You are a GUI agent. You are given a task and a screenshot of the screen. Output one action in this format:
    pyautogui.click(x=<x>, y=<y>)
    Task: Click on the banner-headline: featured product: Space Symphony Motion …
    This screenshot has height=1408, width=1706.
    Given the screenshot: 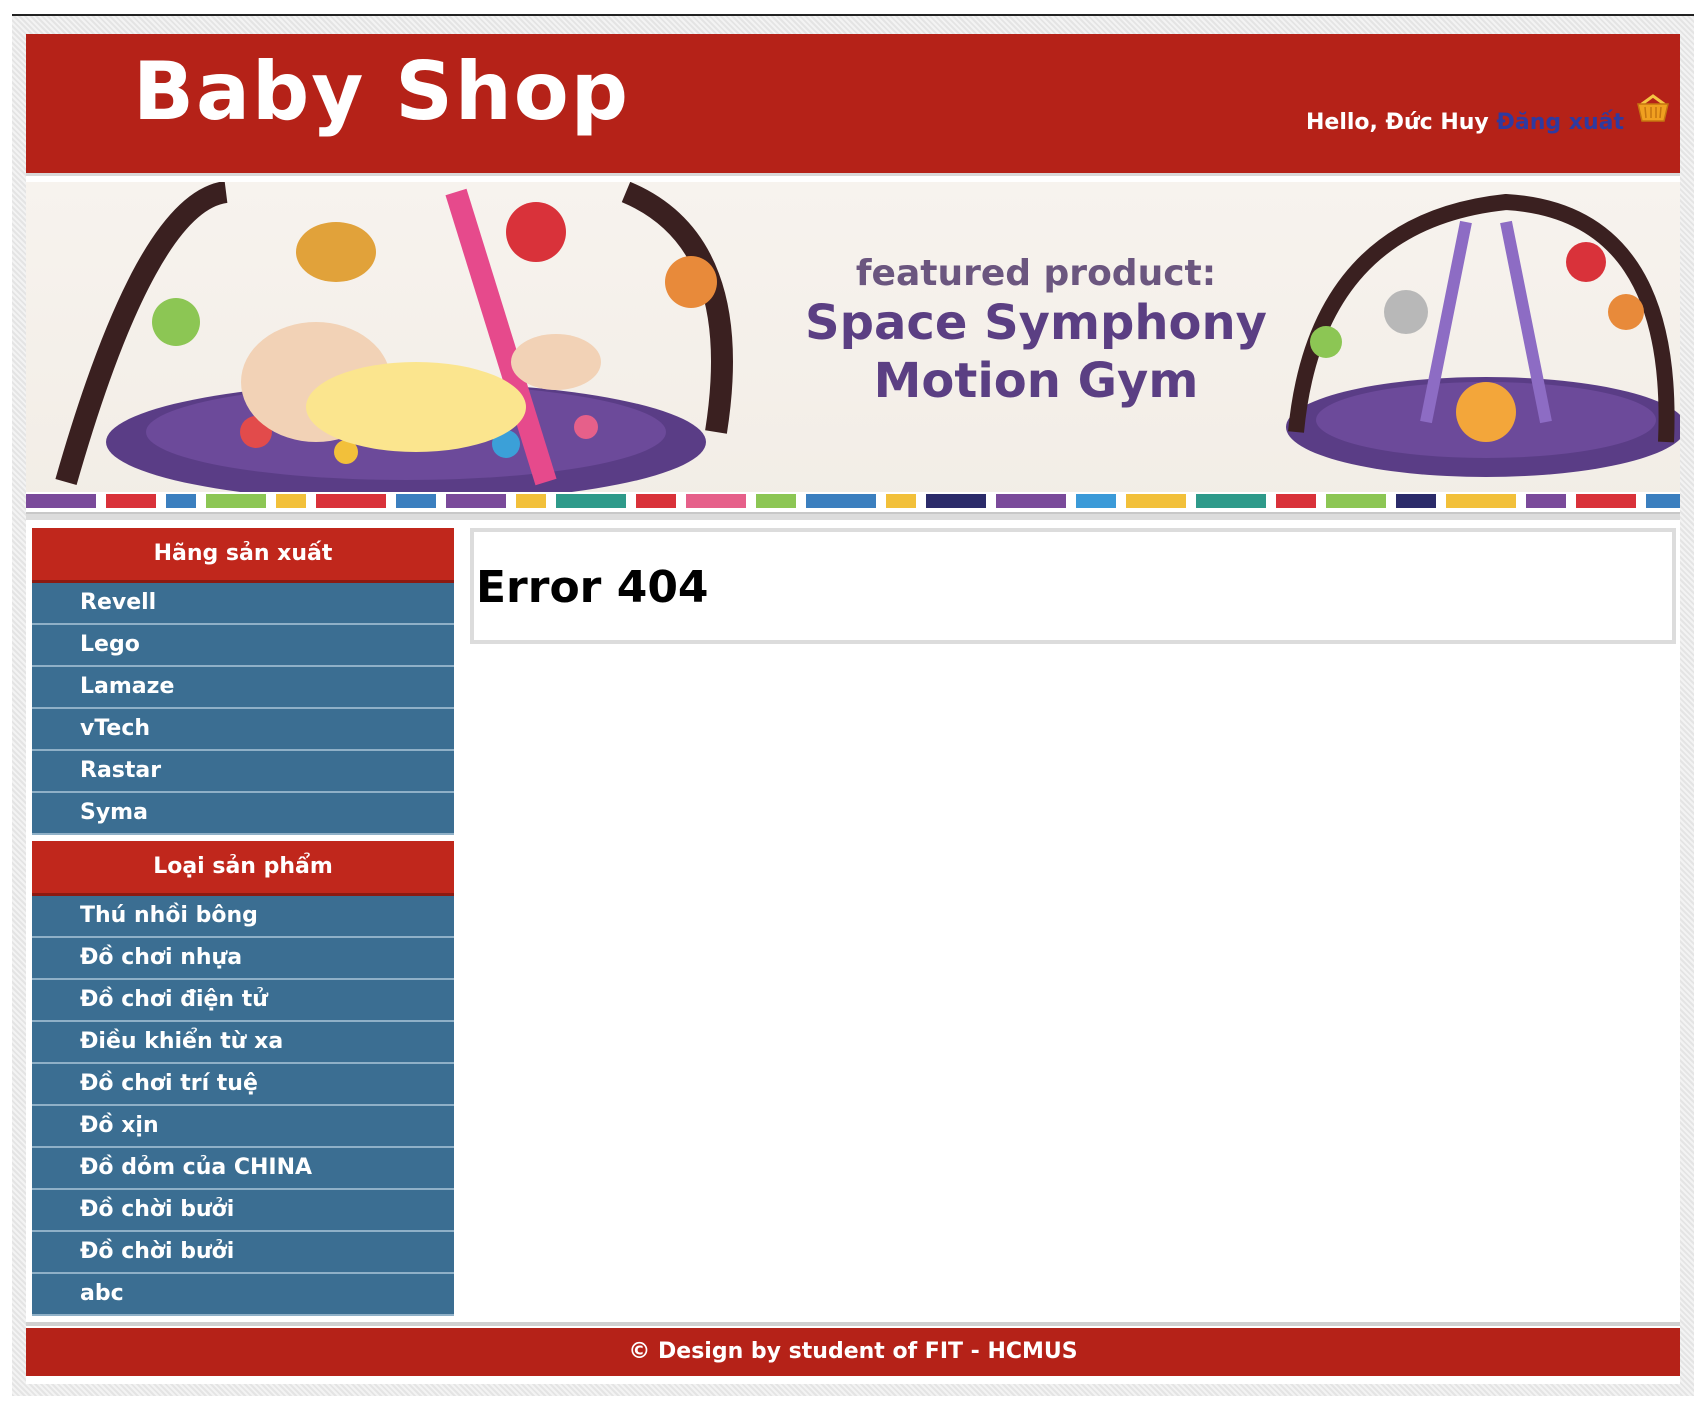 What is the action you would take?
    pyautogui.click(x=1036, y=331)
    